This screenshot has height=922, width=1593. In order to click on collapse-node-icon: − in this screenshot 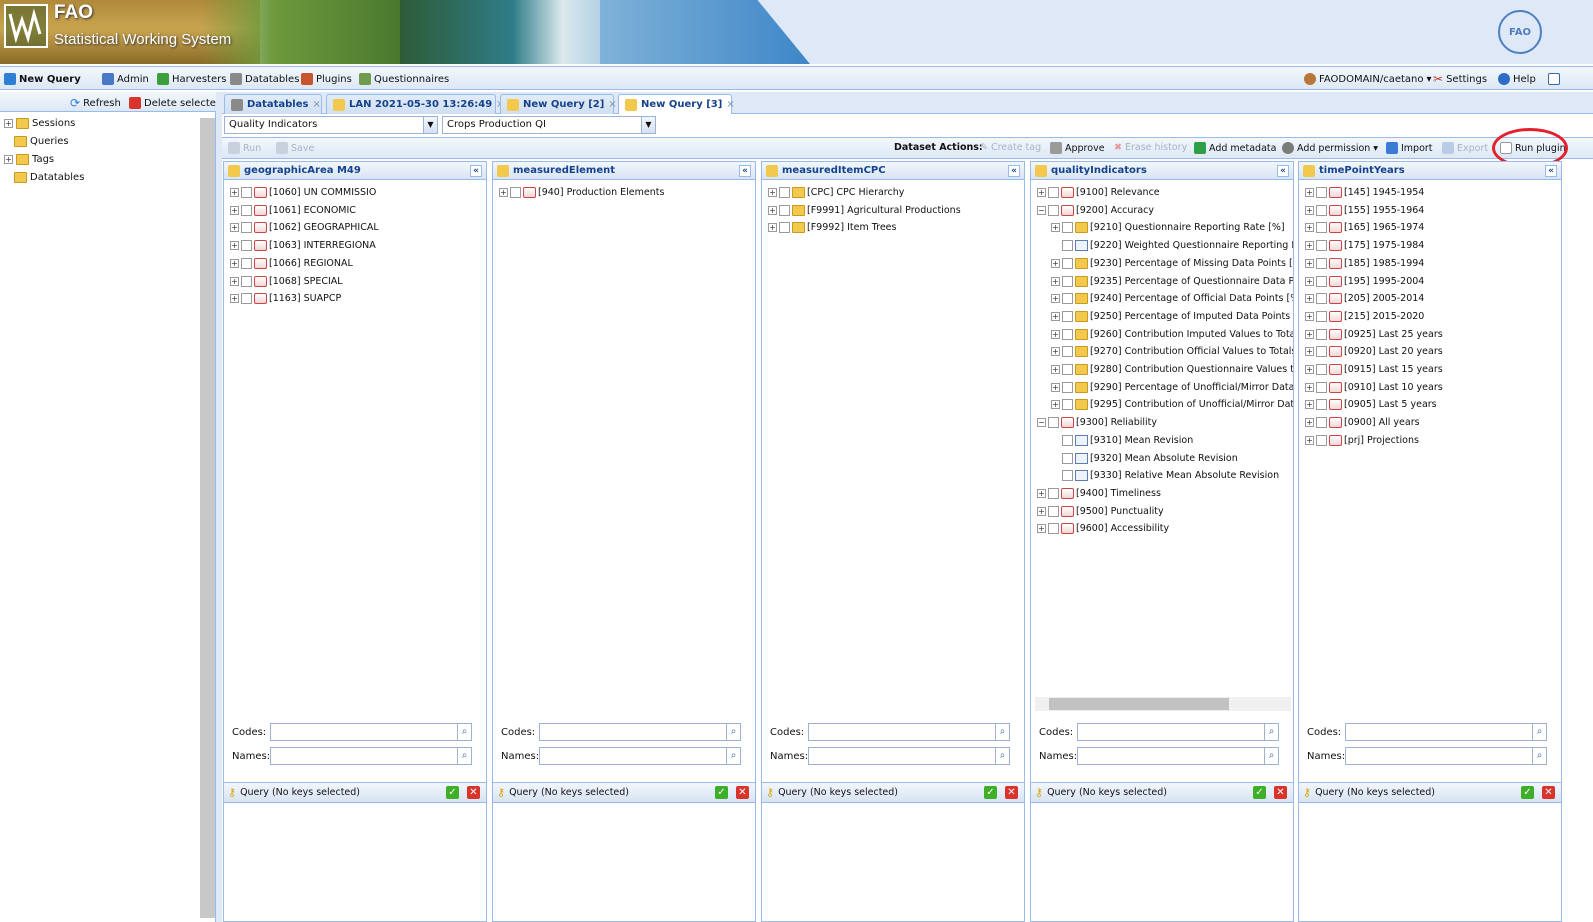, I will do `click(1041, 210)`.